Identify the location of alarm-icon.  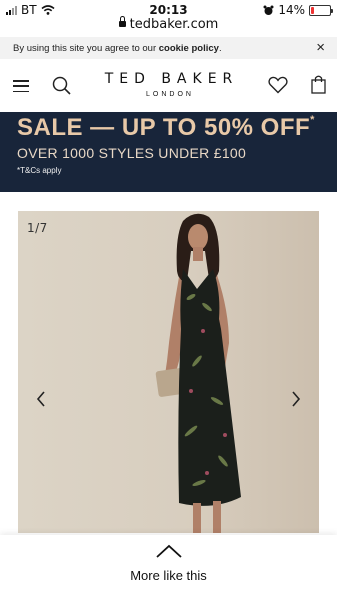
(268, 10).